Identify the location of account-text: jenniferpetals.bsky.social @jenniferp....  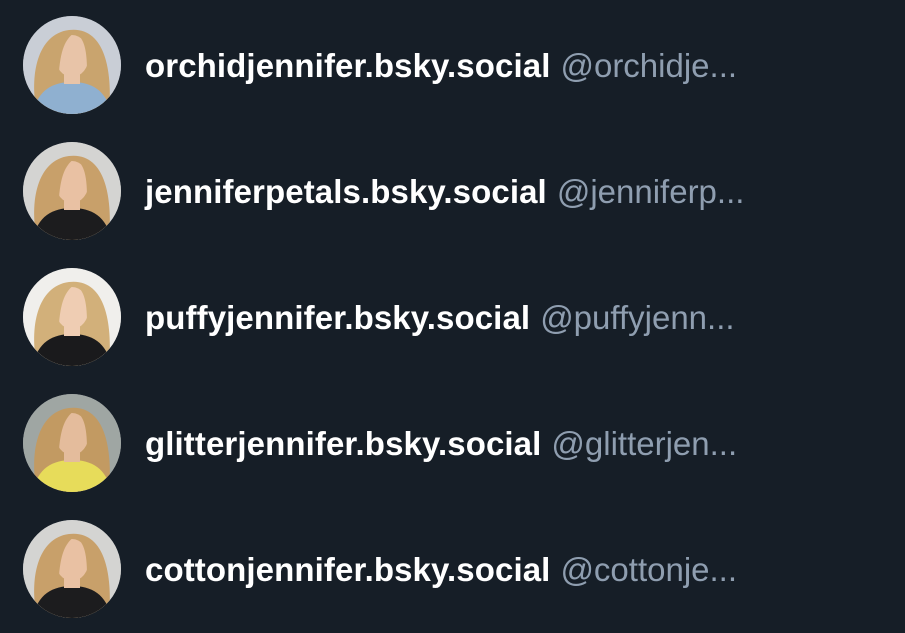
(444, 192).